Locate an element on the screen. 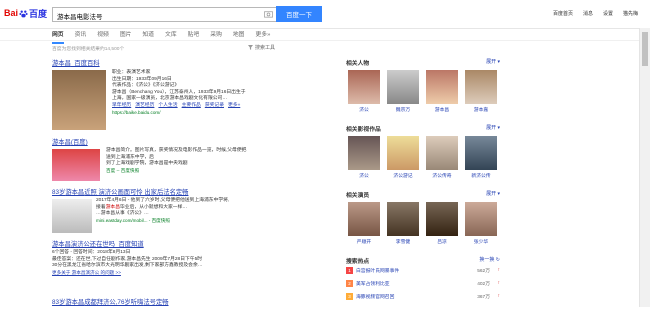  hot-search-item: 2 美军占领利比亚 402万 ↑ is located at coordinates (423, 283).